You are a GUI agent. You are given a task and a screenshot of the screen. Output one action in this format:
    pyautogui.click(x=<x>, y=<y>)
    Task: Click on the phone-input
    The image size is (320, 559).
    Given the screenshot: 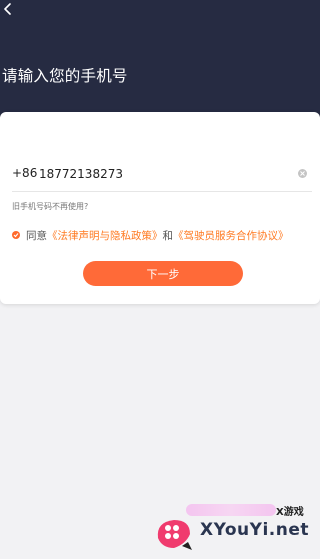 What is the action you would take?
    pyautogui.click(x=164, y=174)
    